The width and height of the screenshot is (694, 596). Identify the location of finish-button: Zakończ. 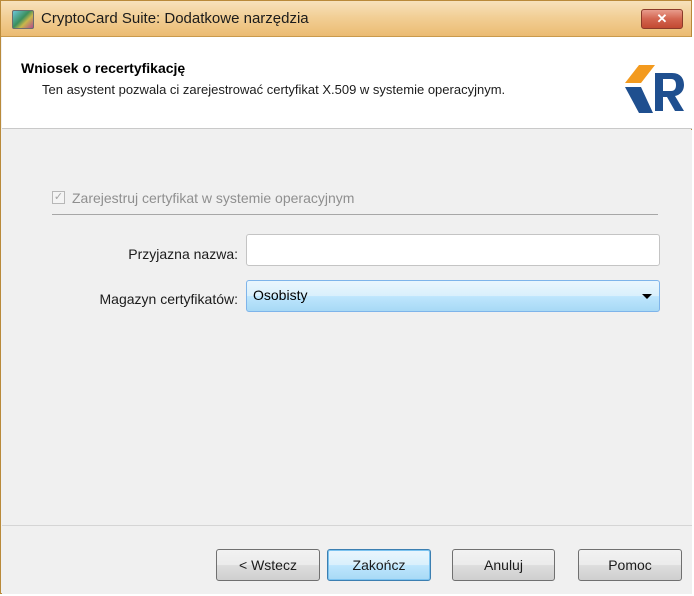
(379, 565).